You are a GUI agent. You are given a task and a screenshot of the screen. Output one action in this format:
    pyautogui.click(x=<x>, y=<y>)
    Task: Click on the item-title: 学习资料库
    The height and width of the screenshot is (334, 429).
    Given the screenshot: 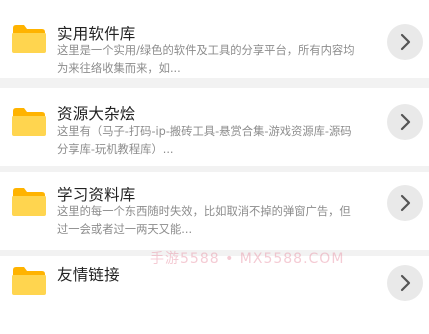 What is the action you would take?
    pyautogui.click(x=96, y=195)
    